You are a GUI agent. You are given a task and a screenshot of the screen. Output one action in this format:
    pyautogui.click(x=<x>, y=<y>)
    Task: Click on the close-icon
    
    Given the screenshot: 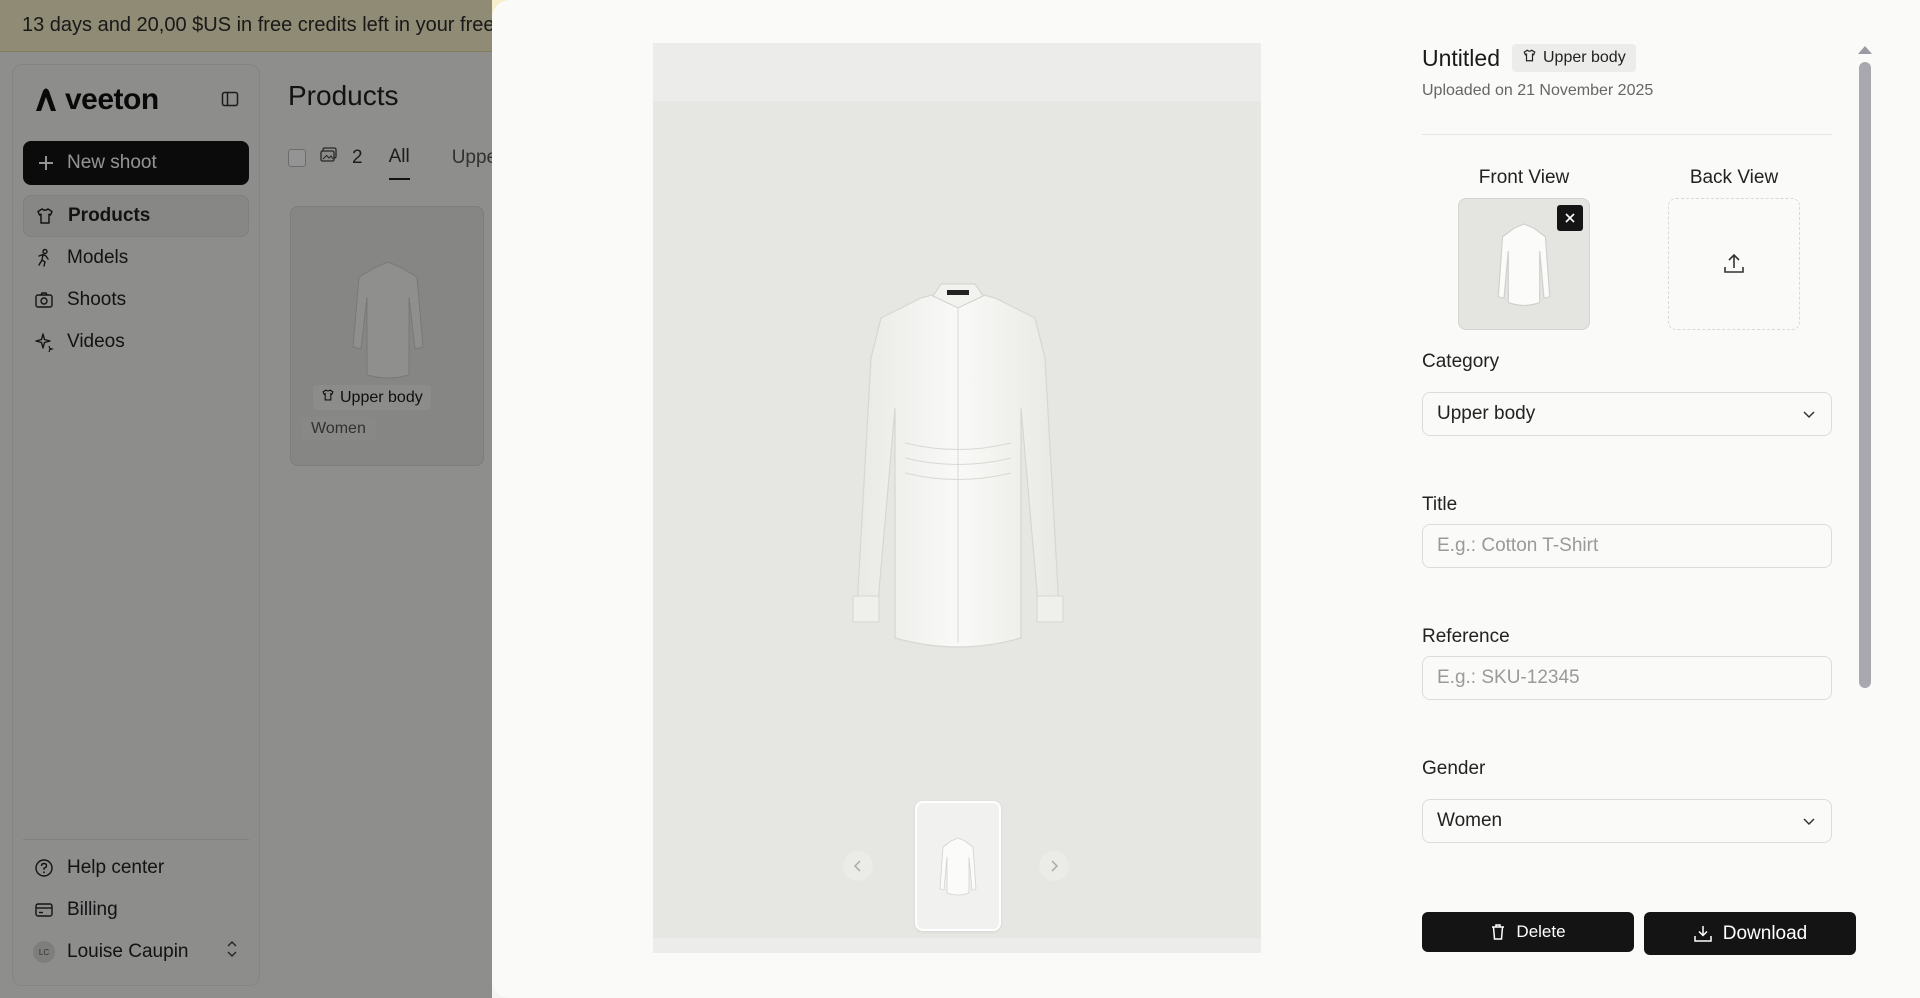 What is the action you would take?
    pyautogui.click(x=1570, y=218)
    